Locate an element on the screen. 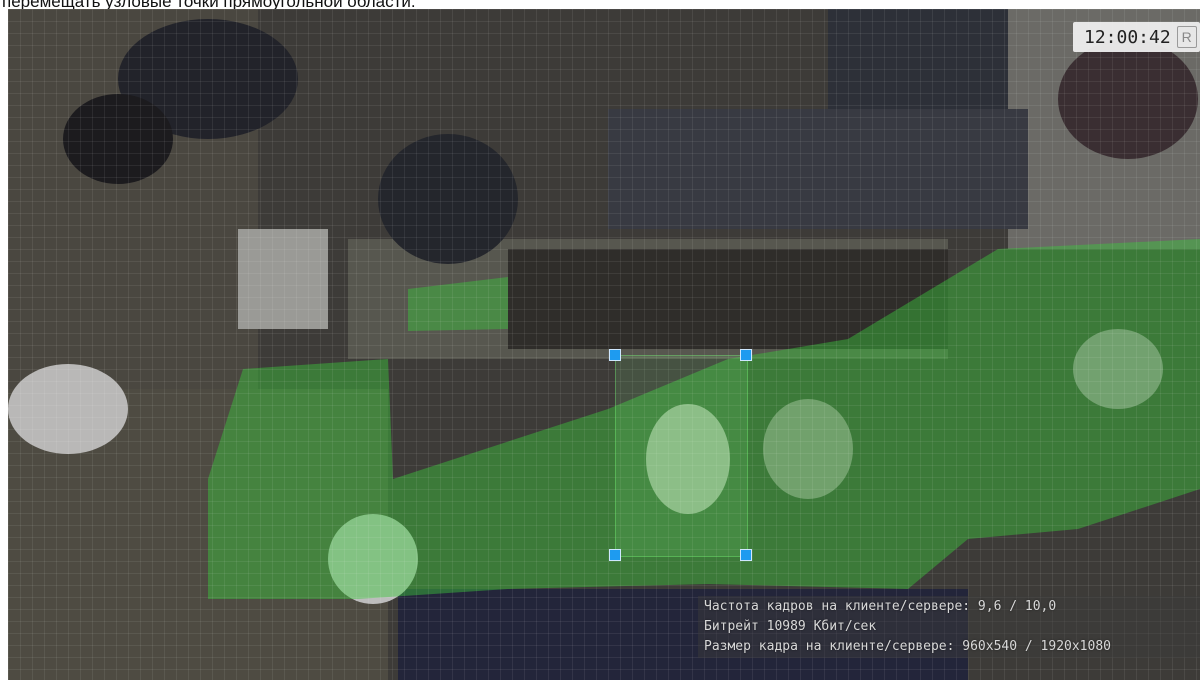  roi-handle-top-right is located at coordinates (746, 355).